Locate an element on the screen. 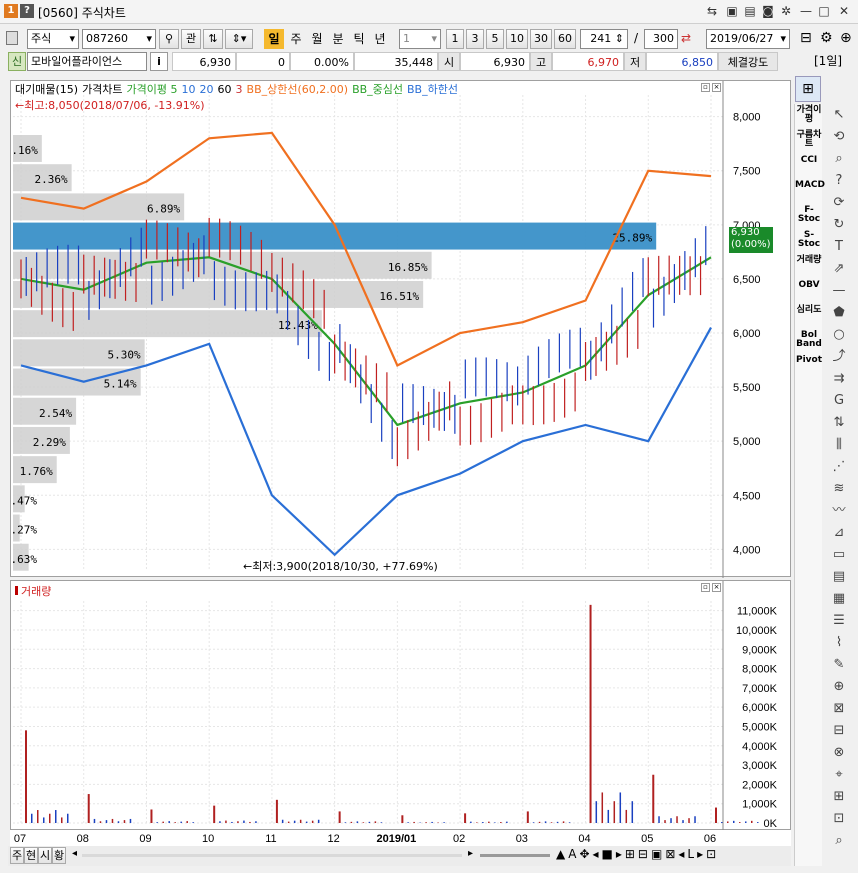  date-input: 2019/06/27 ▾ is located at coordinates (748, 39).